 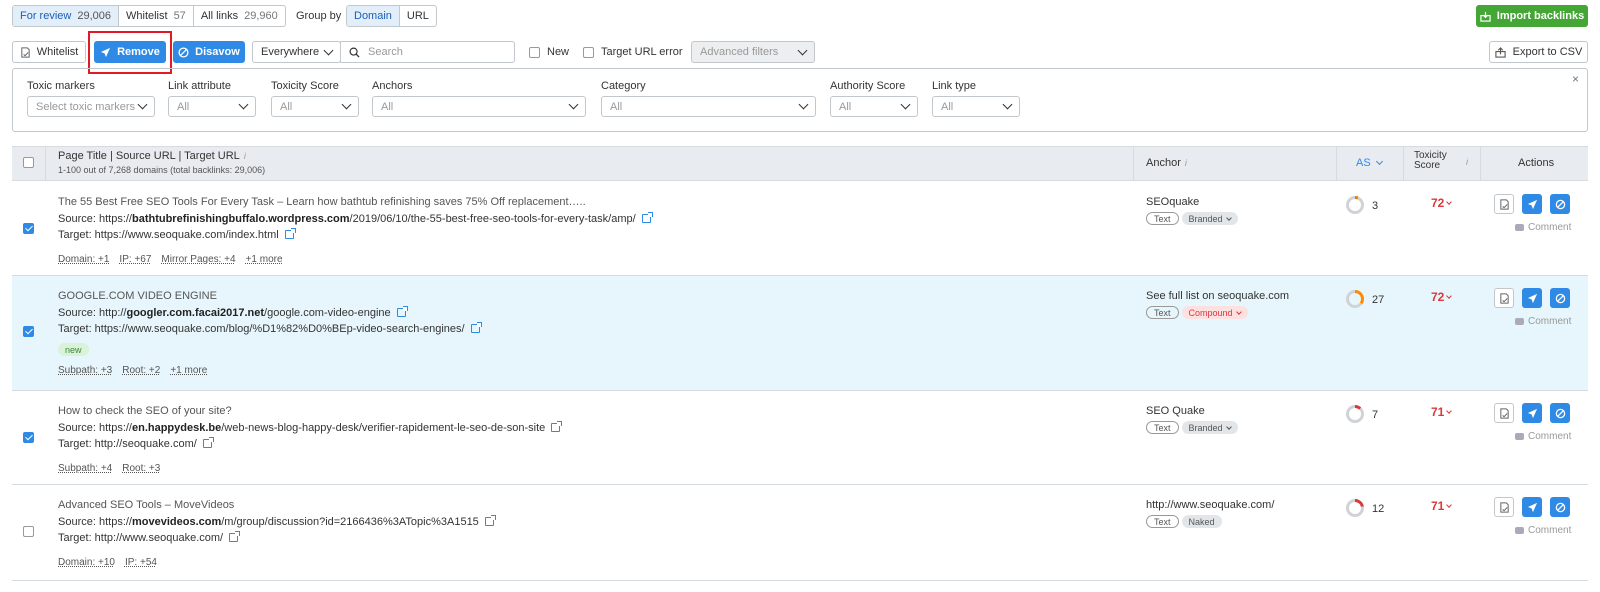 I want to click on anchor-text: See full list on seoquake.com, so click(x=1218, y=296).